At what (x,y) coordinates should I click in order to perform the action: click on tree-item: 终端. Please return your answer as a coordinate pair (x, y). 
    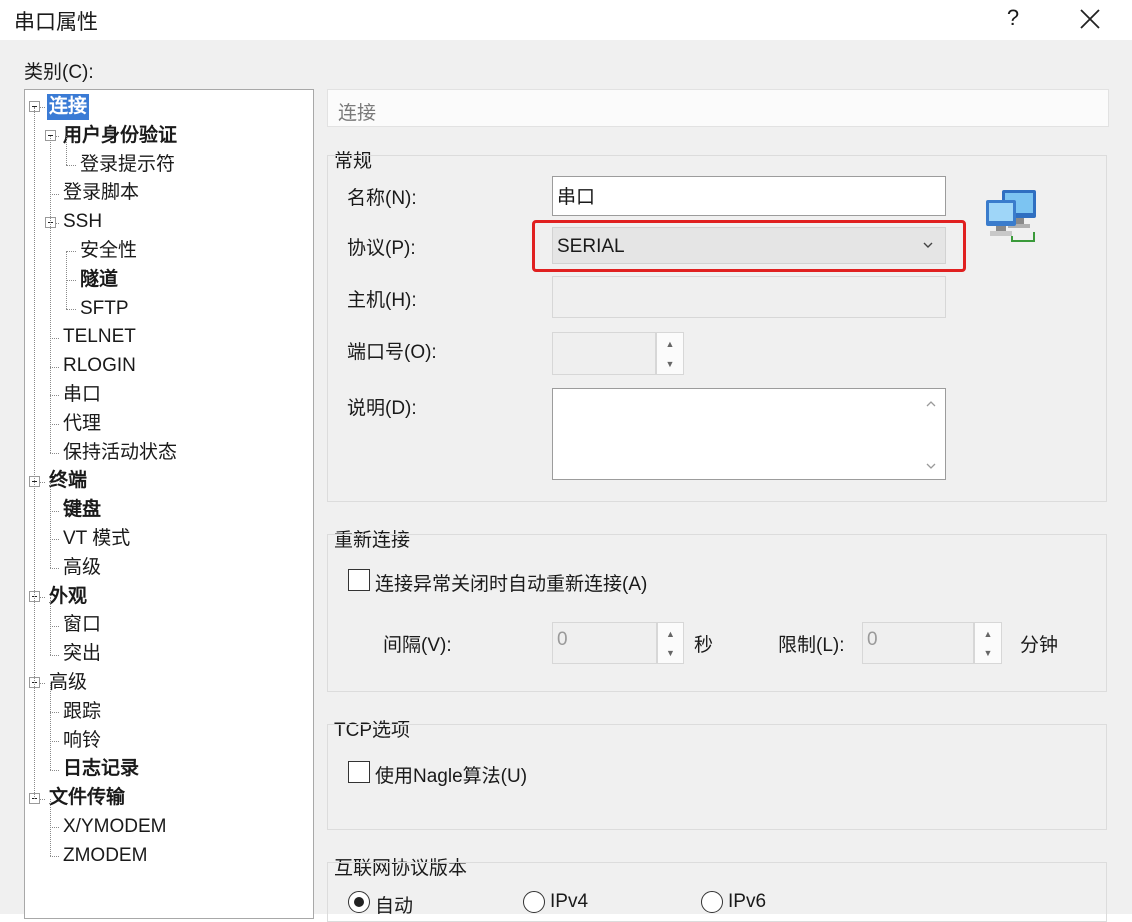
    Looking at the image, I should click on (68, 481).